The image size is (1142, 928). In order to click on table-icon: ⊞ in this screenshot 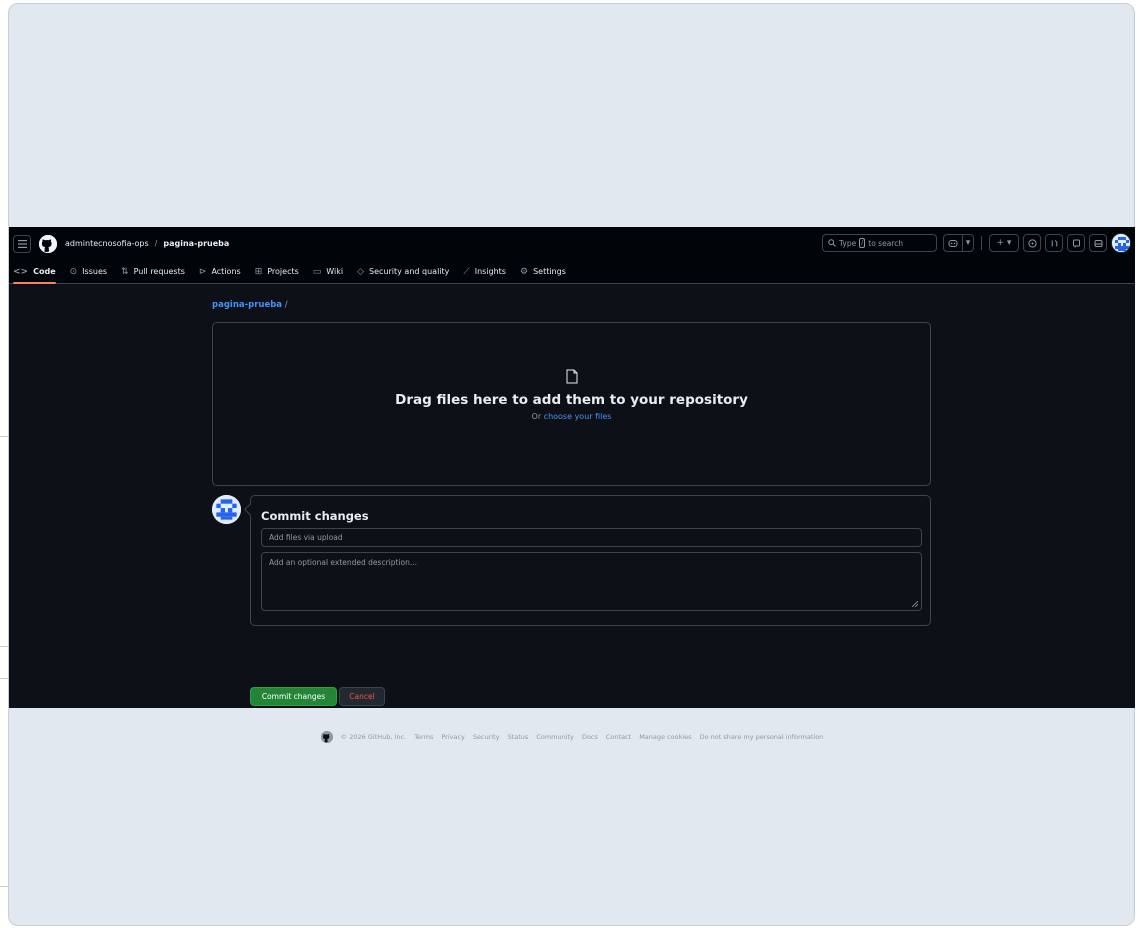, I will do `click(258, 271)`.